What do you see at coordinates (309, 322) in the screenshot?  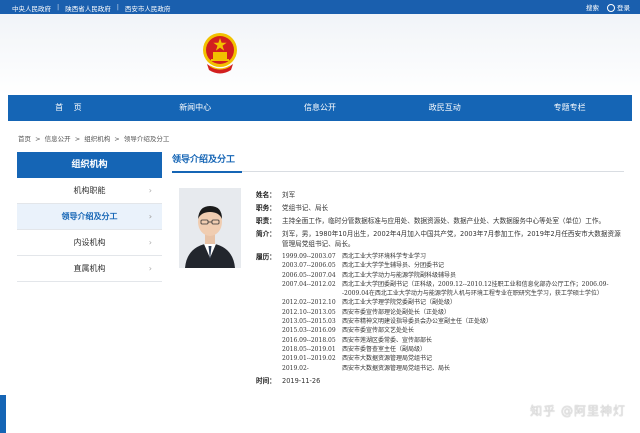 I see `resume-period: 2013.05--2015.03` at bounding box center [309, 322].